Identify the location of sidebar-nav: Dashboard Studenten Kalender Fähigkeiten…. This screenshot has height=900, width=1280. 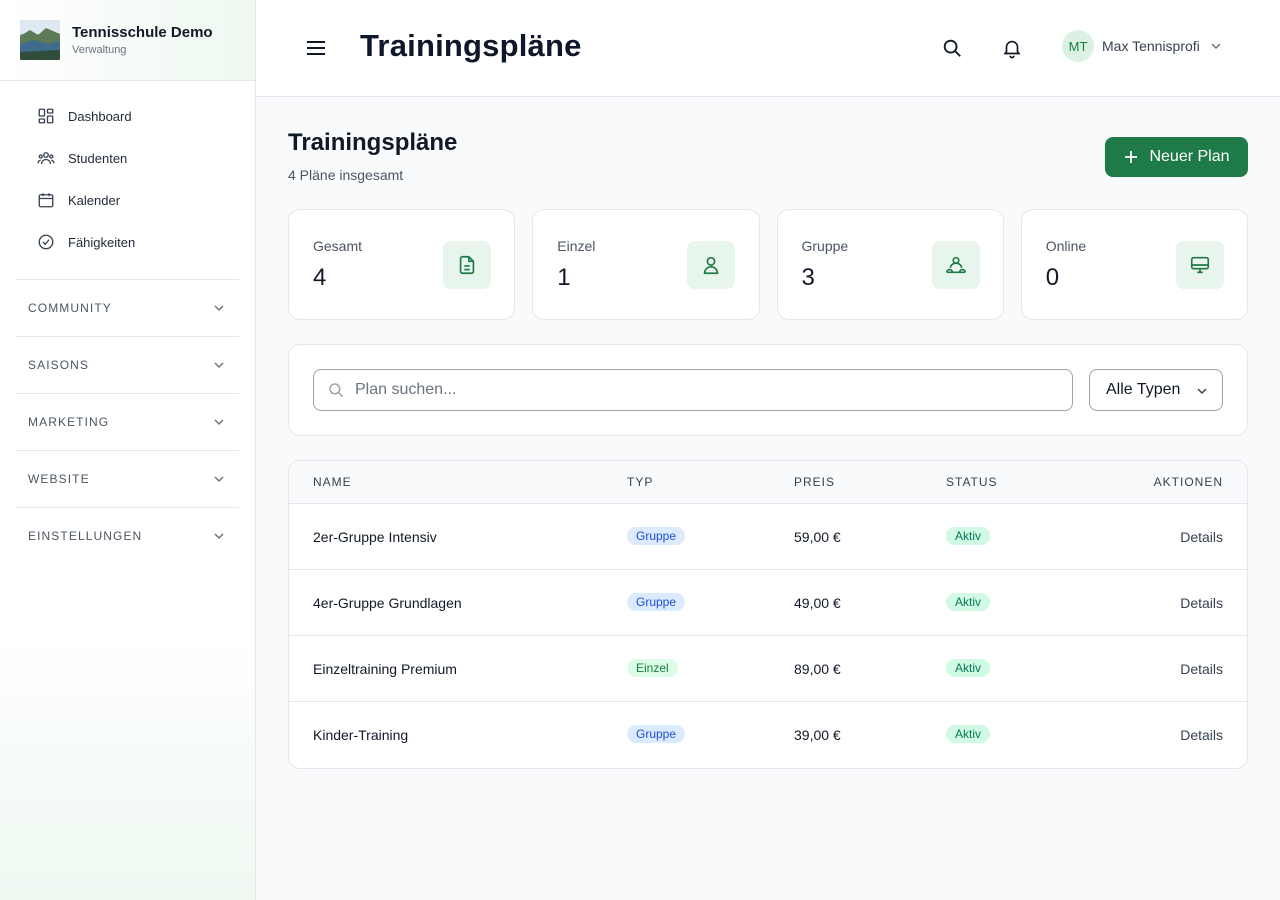
(127, 322).